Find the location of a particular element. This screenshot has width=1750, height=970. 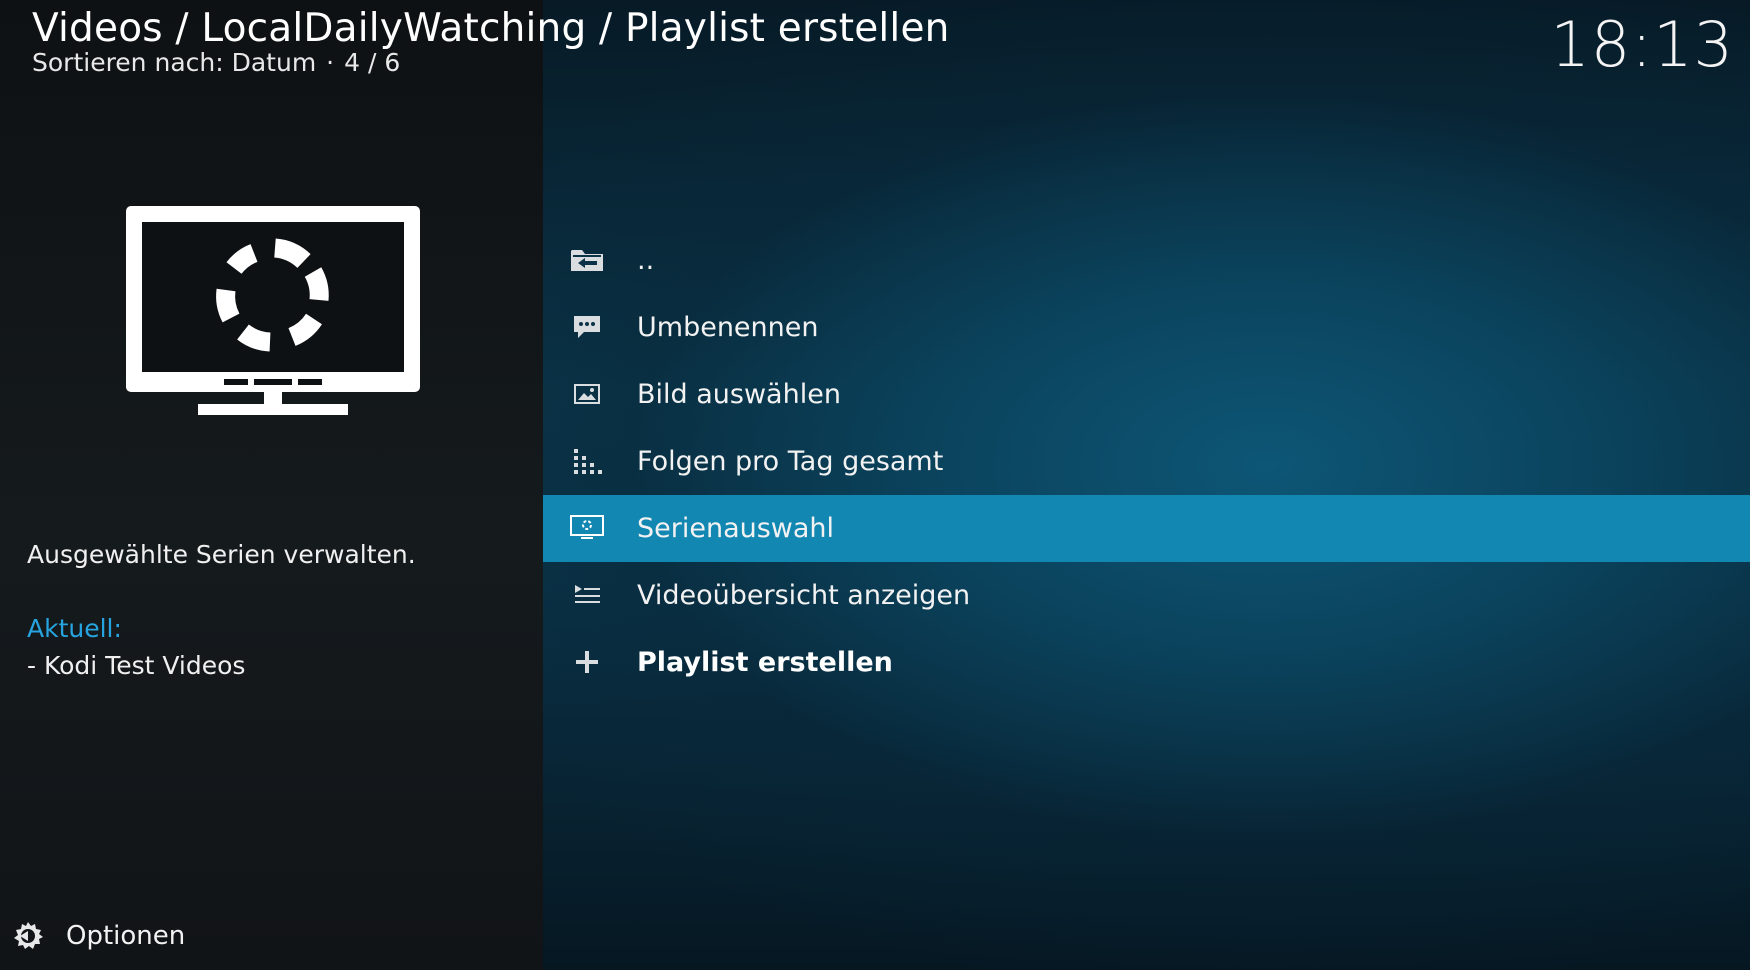

folder-back-icon is located at coordinates (587, 260).